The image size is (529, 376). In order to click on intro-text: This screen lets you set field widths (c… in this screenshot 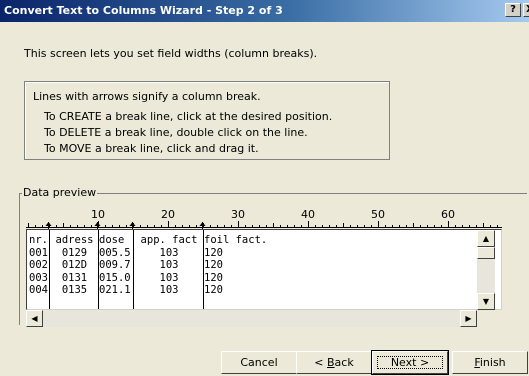, I will do `click(171, 53)`.